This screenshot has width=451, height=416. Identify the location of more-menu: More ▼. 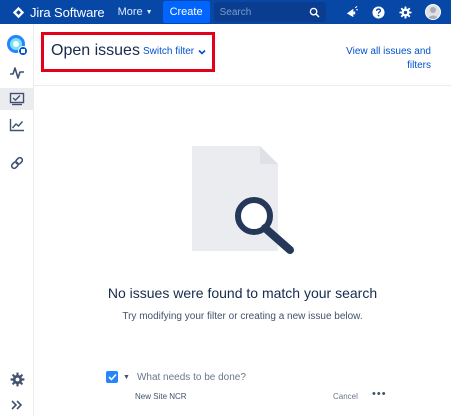
(135, 12).